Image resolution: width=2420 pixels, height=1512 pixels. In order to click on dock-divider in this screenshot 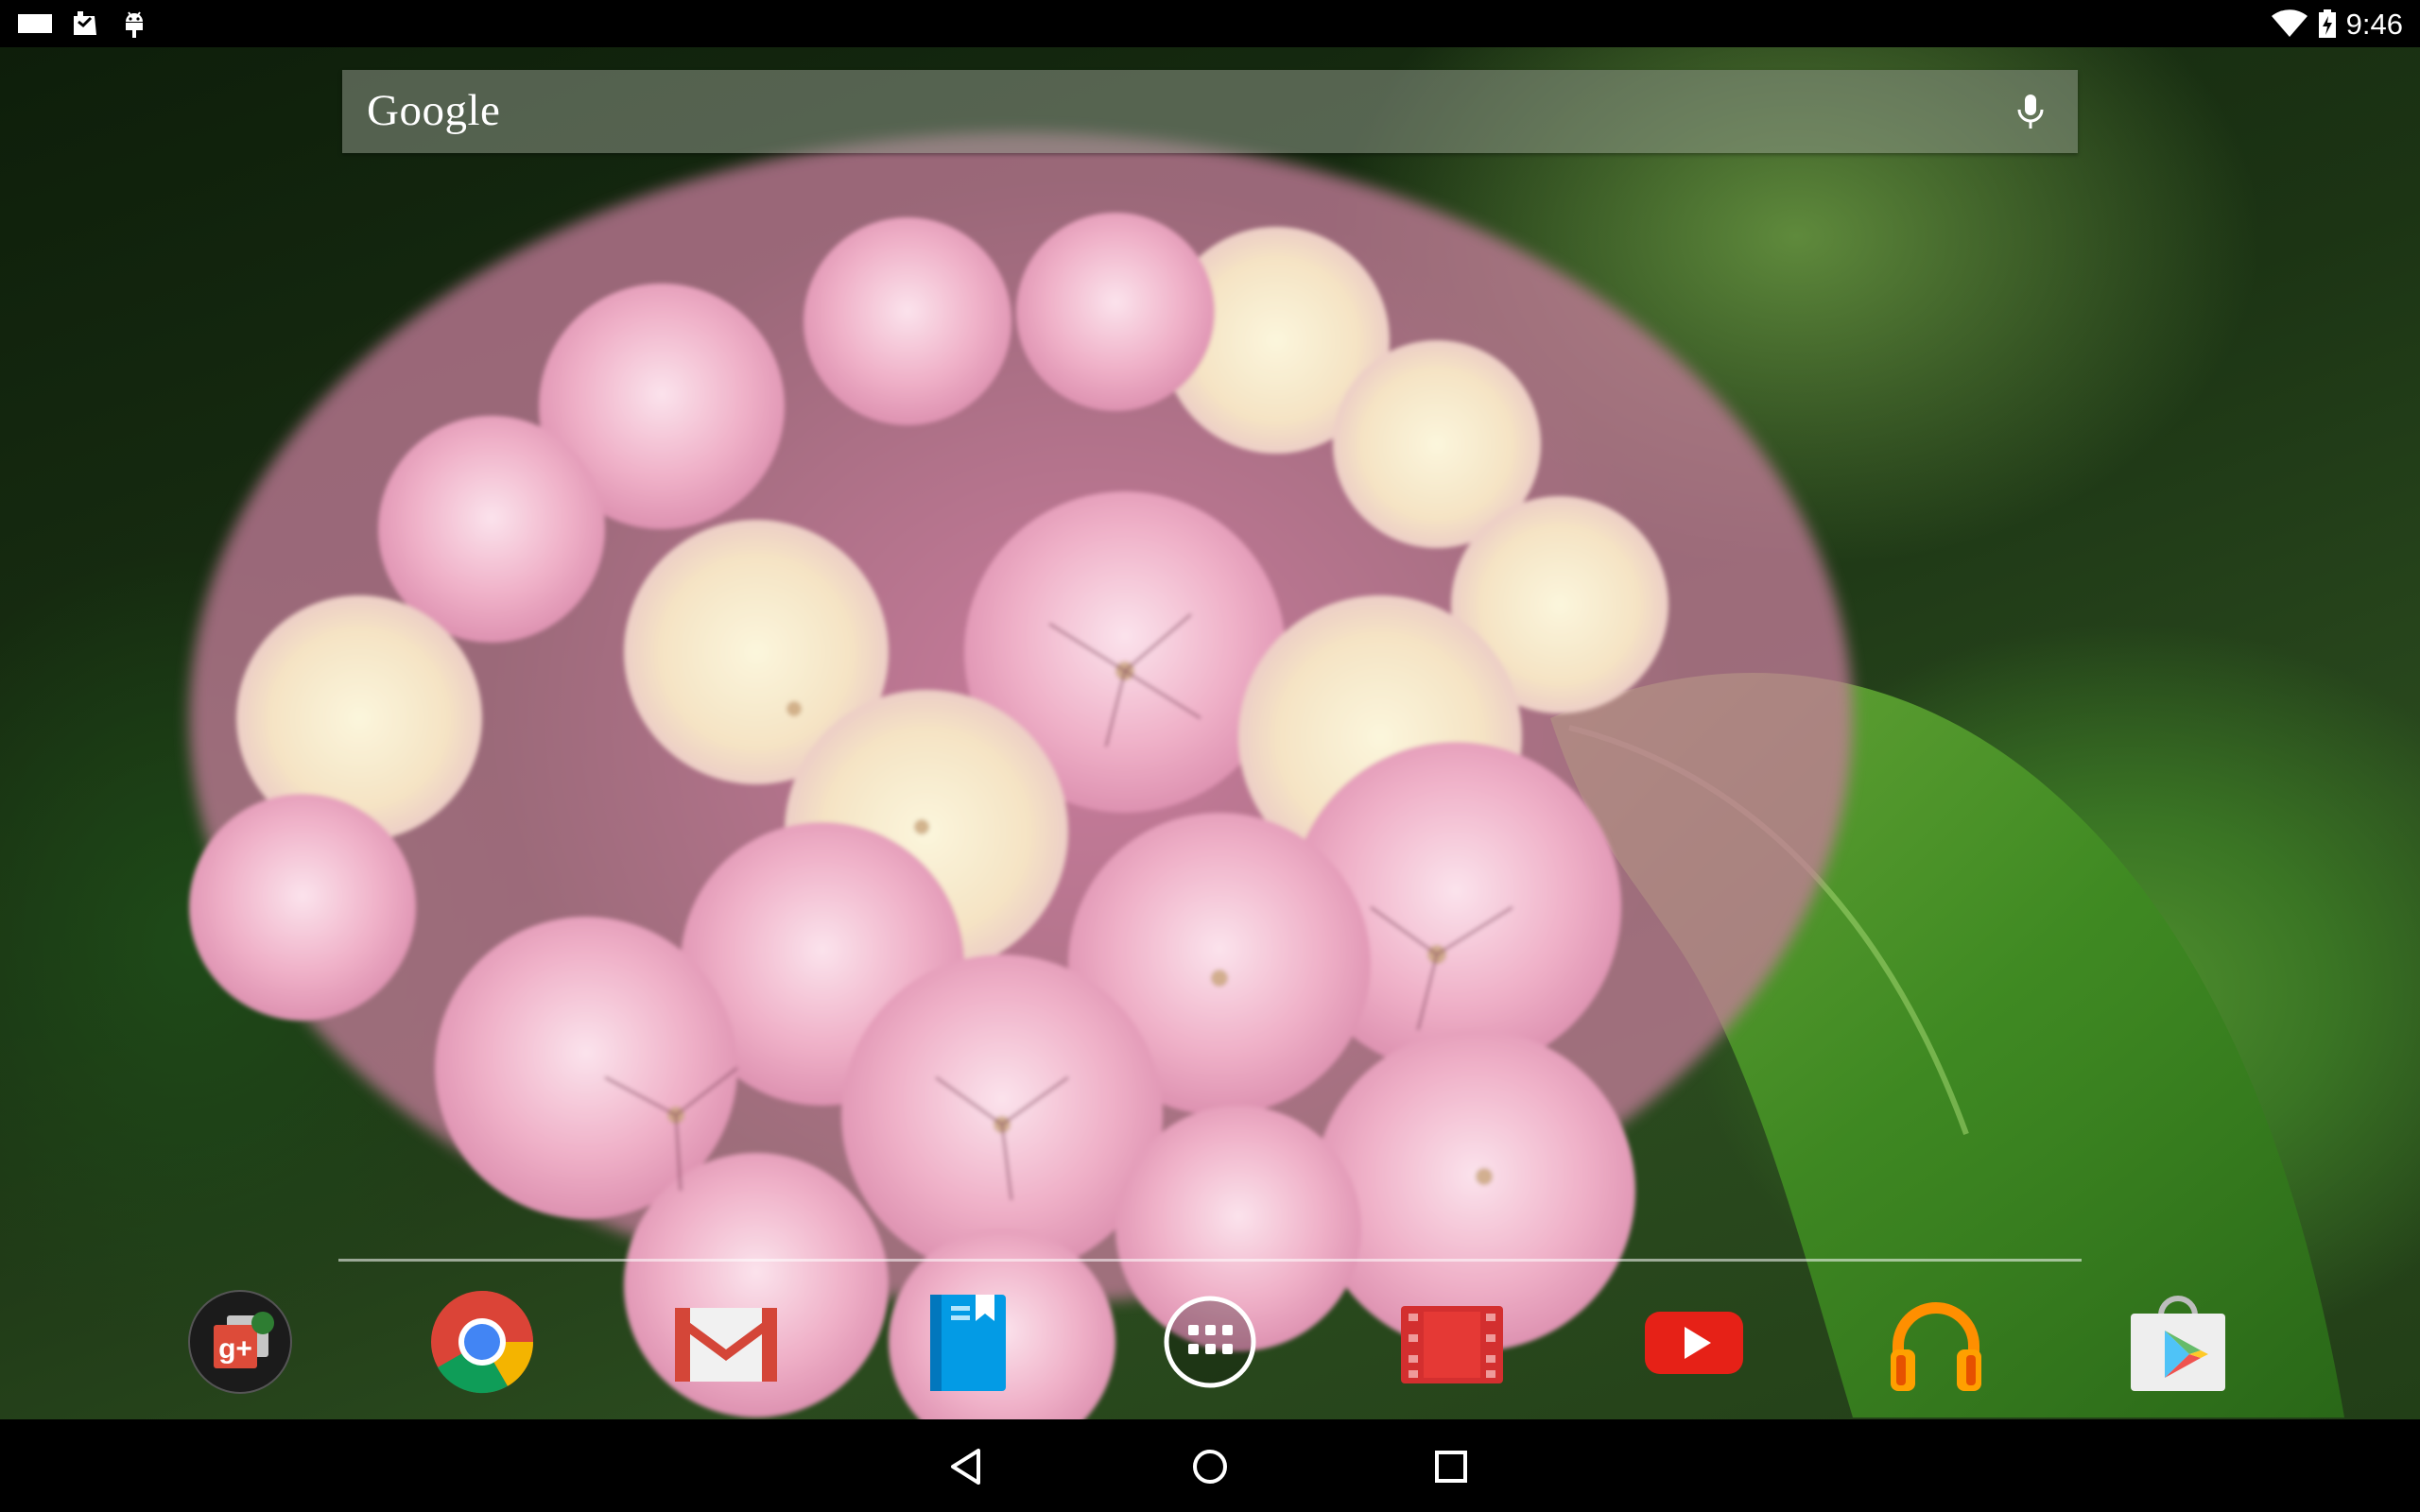, I will do `click(1210, 1260)`.